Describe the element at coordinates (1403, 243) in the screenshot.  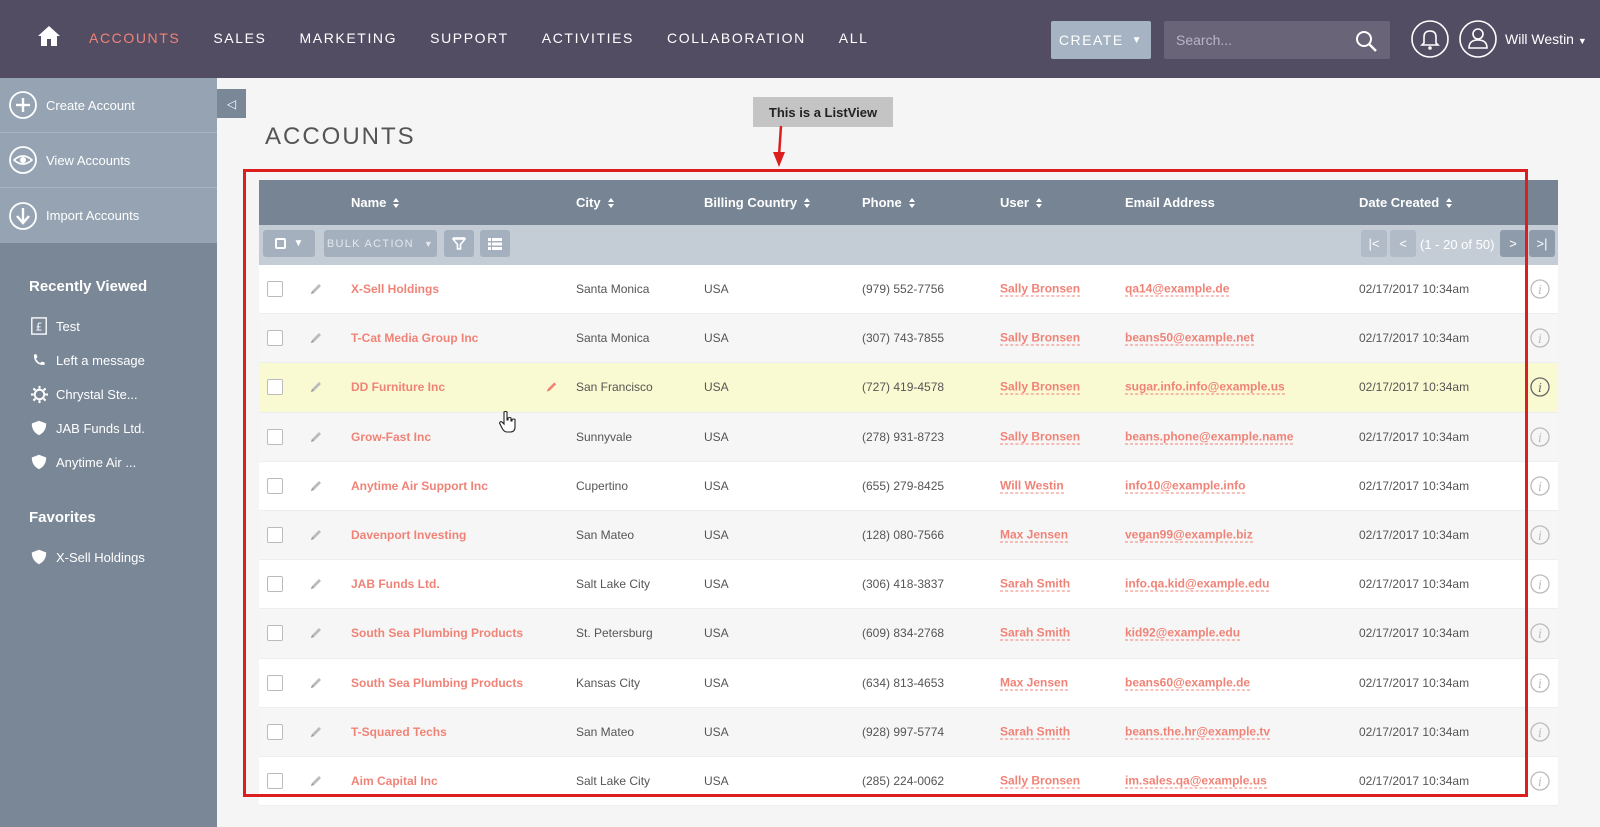
I see `previous-page-button: <` at that location.